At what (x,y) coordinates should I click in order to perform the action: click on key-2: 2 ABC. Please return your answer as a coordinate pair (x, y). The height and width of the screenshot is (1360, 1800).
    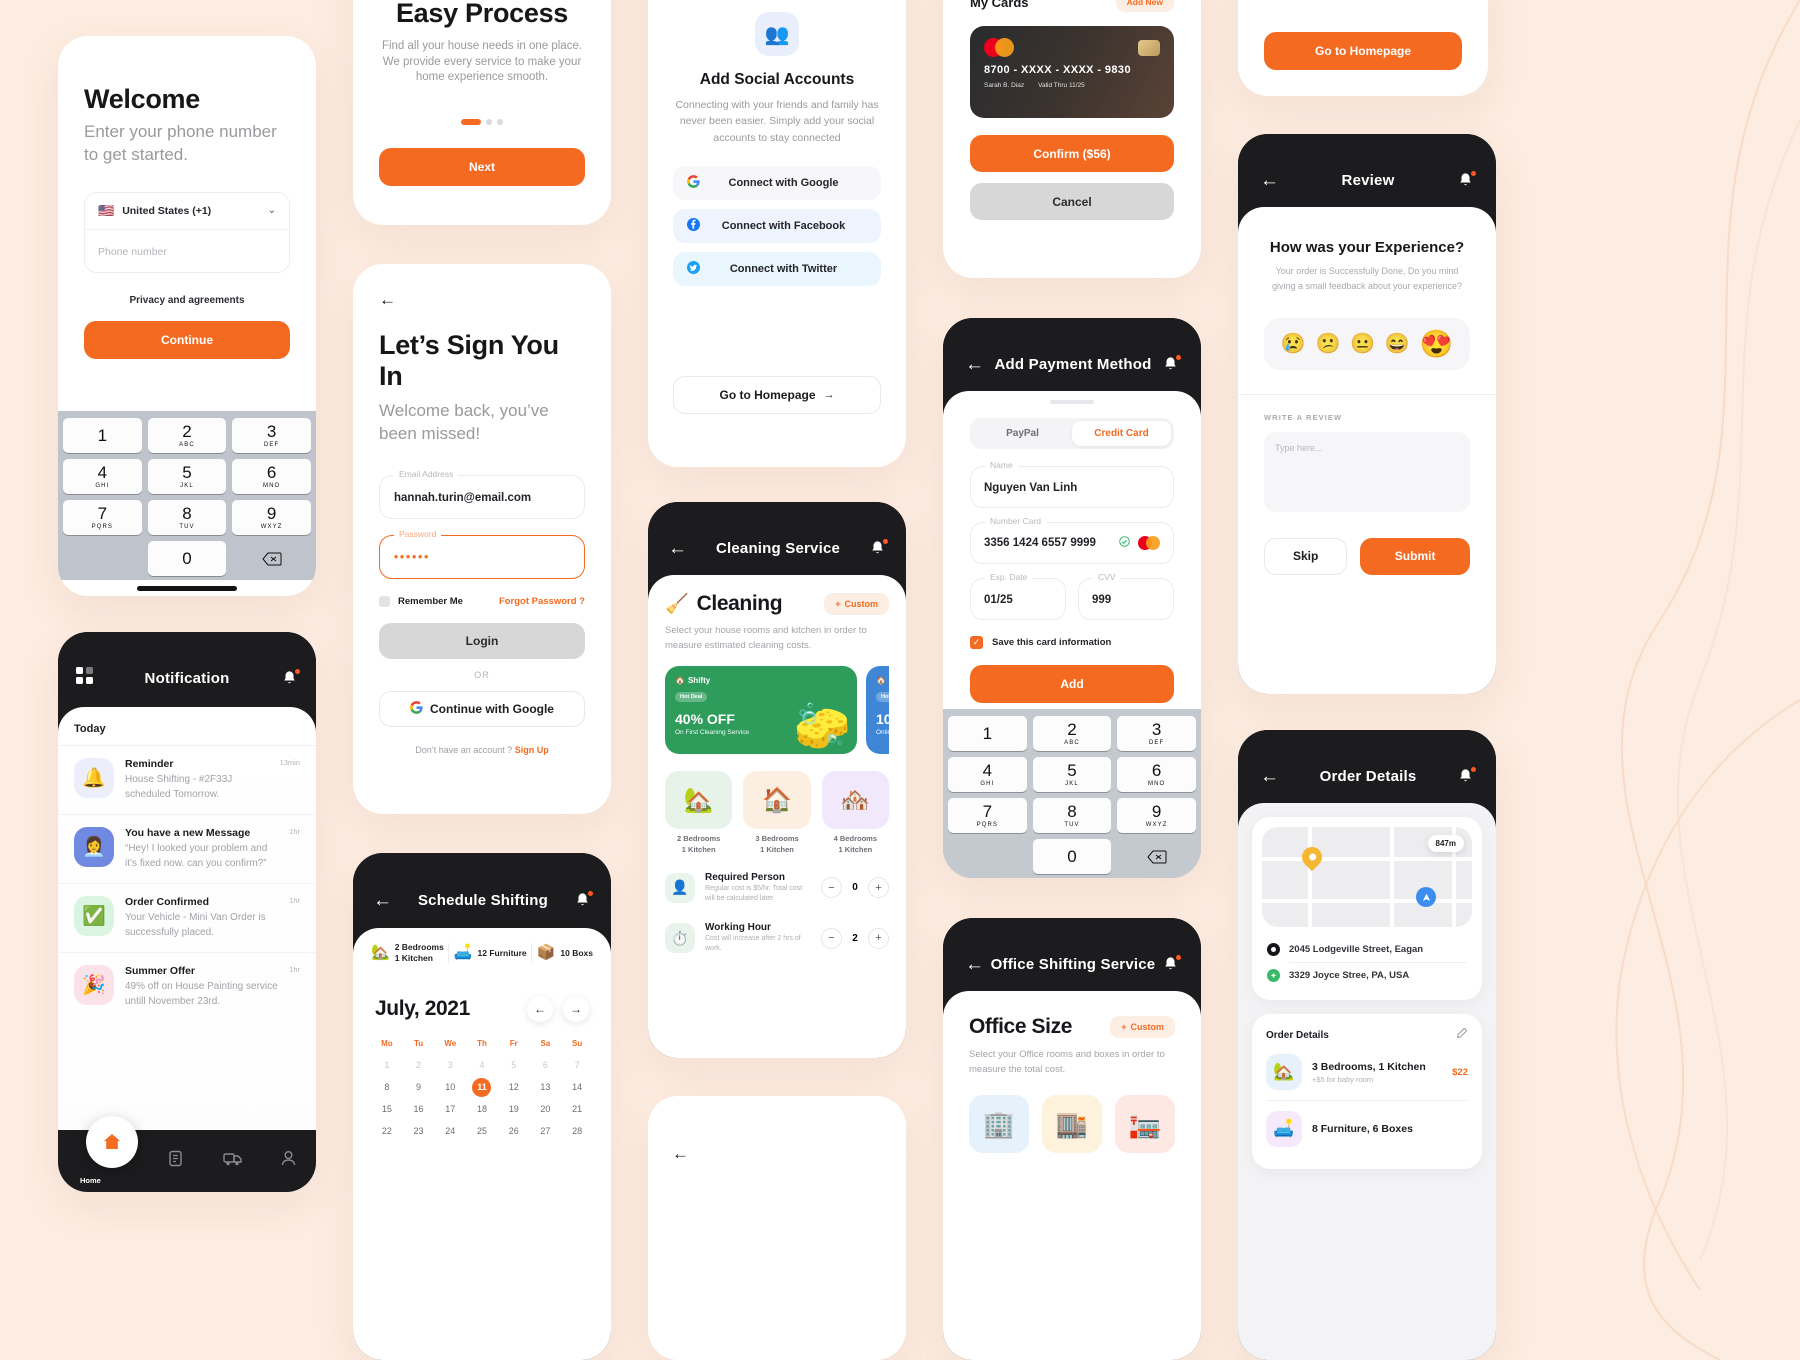
    Looking at the image, I should click on (187, 435).